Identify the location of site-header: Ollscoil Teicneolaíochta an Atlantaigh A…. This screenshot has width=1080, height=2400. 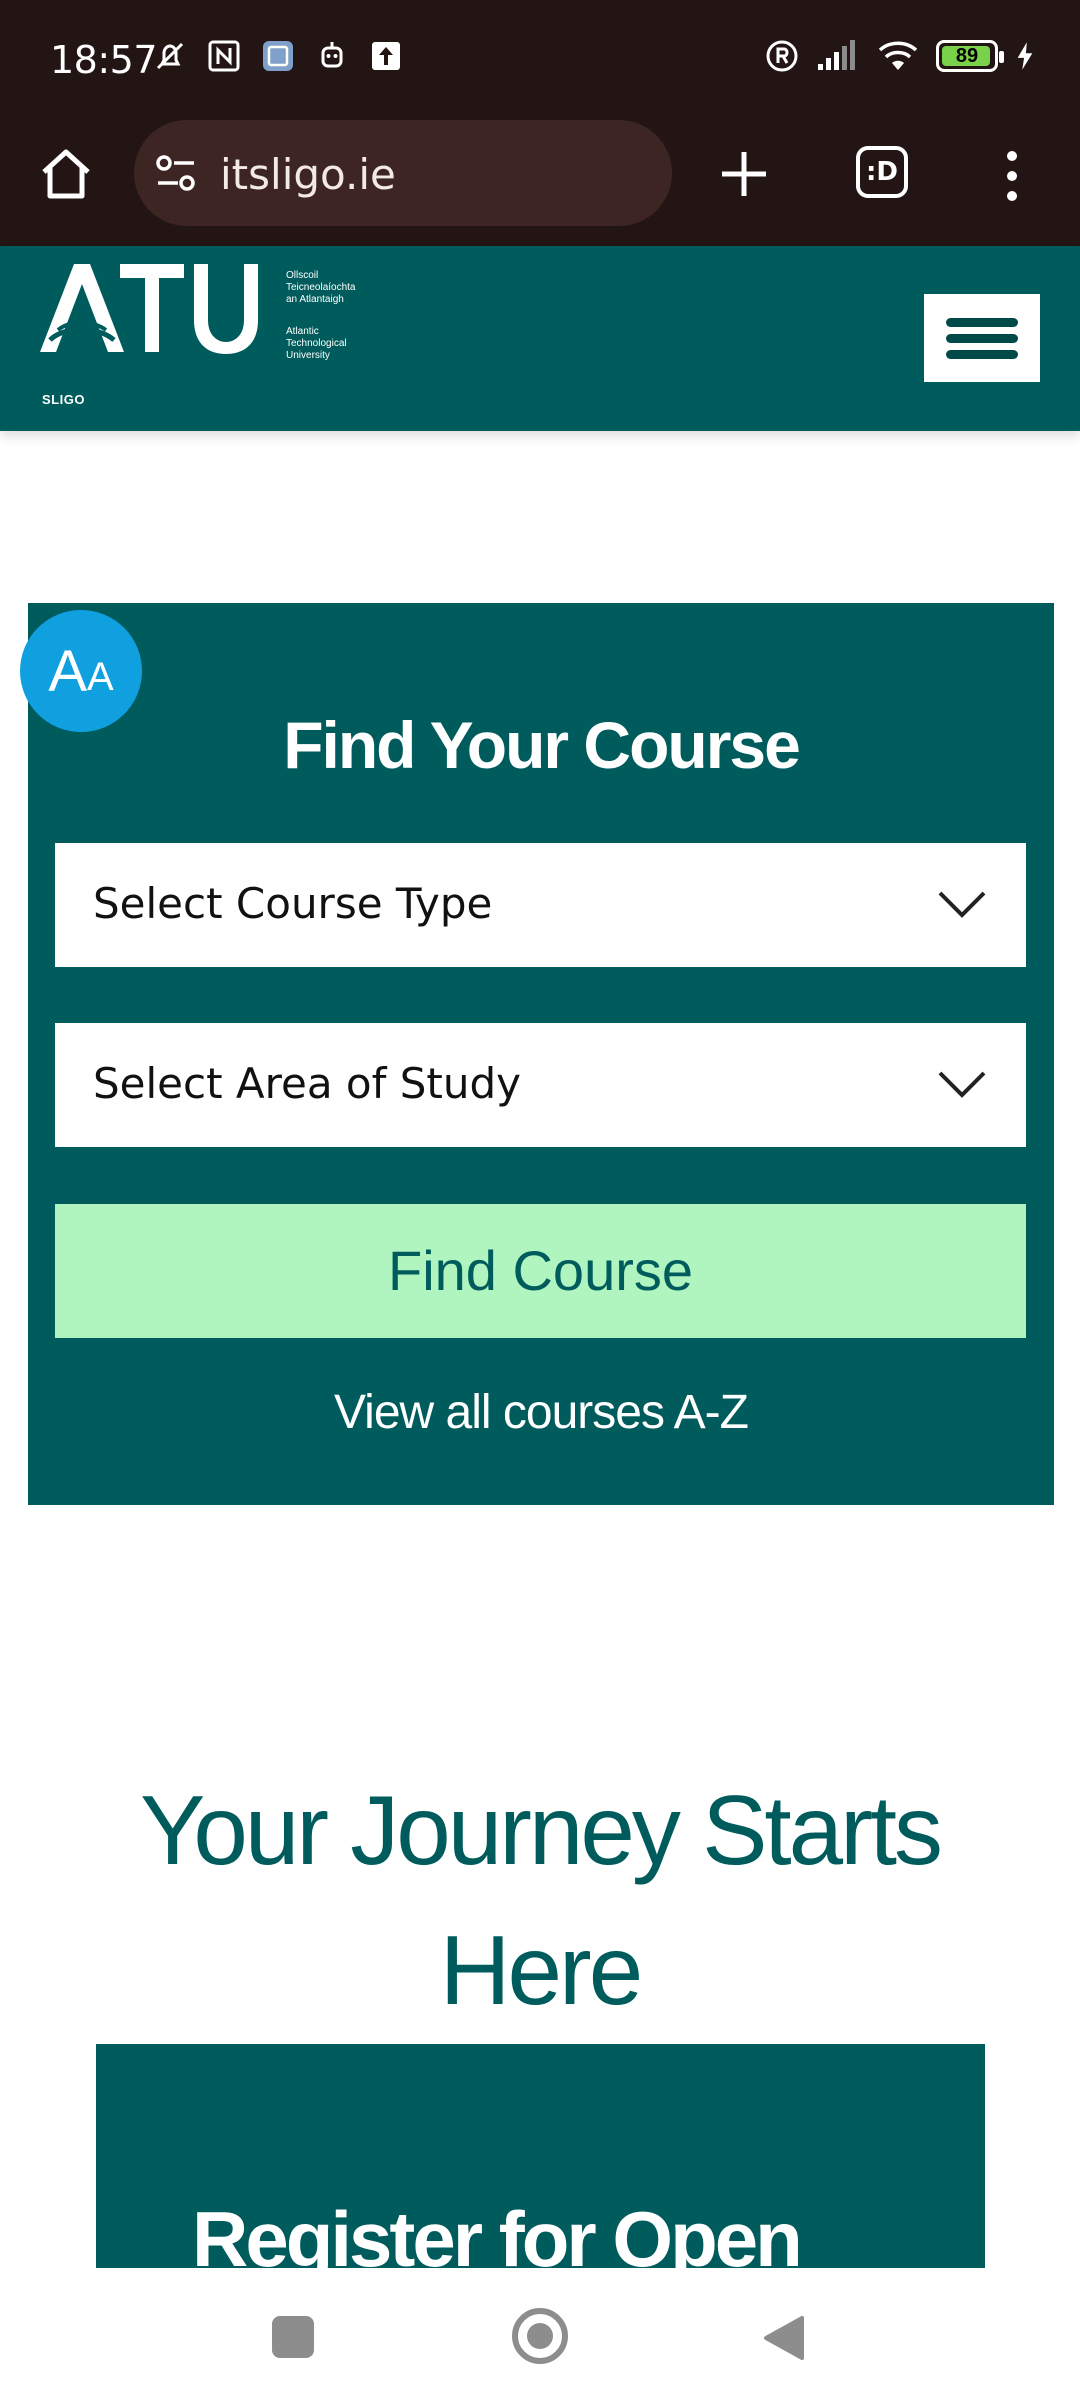
(540, 338).